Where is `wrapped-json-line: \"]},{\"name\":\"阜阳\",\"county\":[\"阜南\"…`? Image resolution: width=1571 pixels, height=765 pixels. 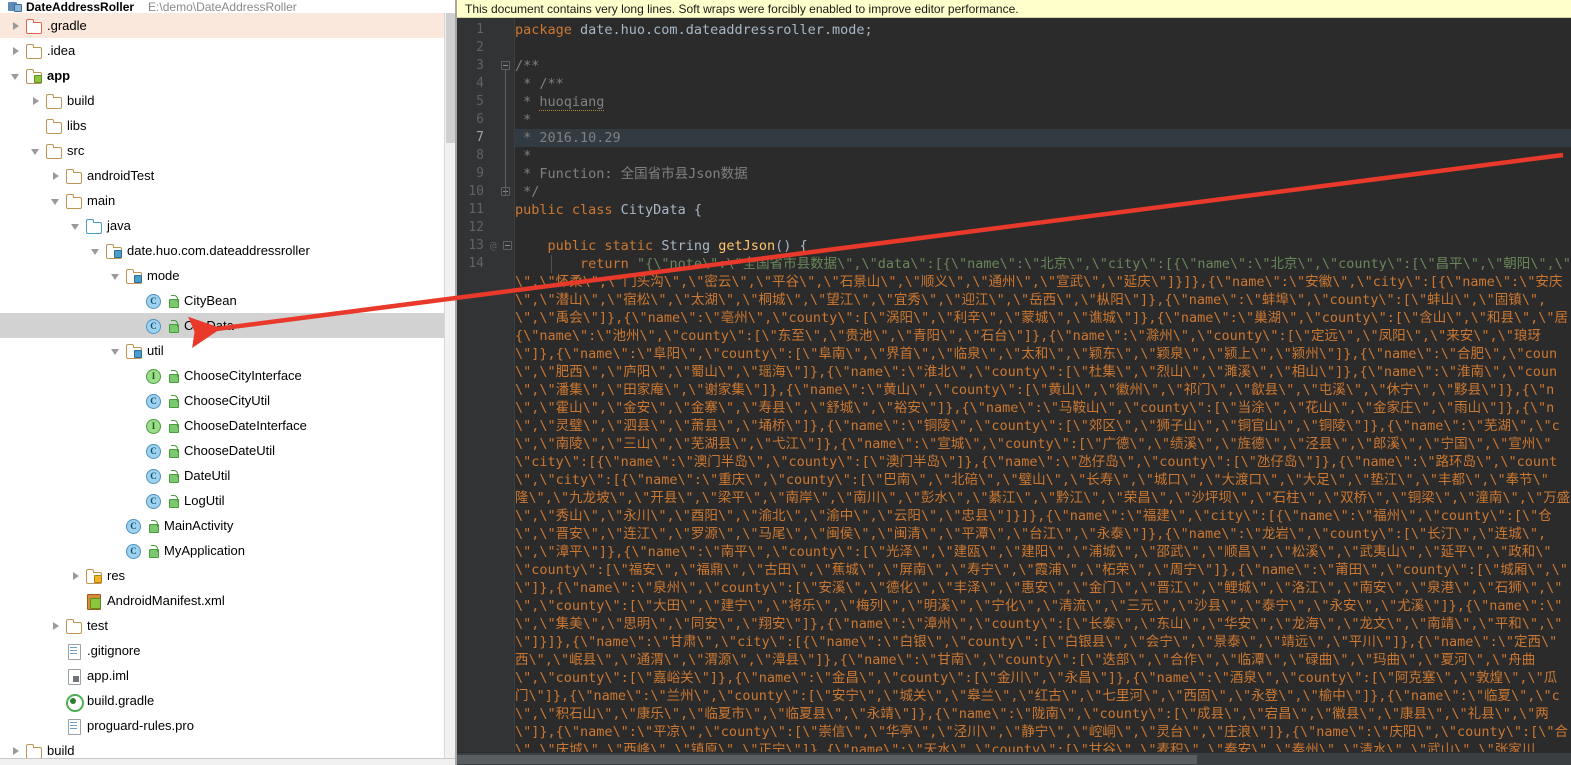 wrapped-json-line: \"]},{\"name\":\"阜阳\",\"county\":[\"阜南\"… is located at coordinates (1043, 354).